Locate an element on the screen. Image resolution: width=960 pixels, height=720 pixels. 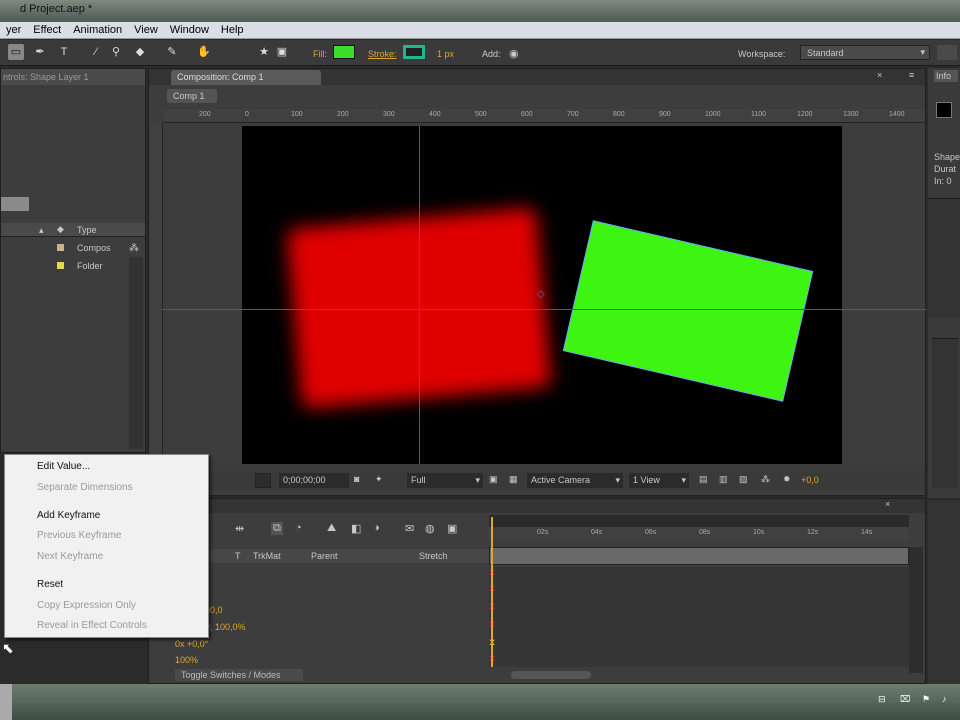
property-value: 0, 100,0% is located at coordinates (225, 627).